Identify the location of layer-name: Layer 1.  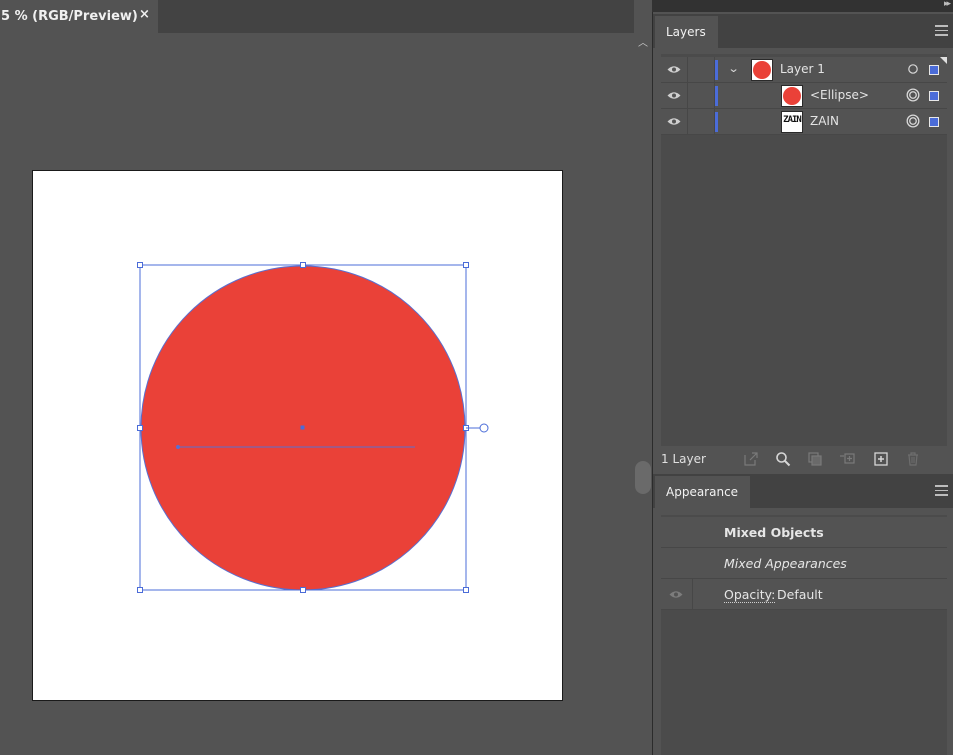
(802, 69).